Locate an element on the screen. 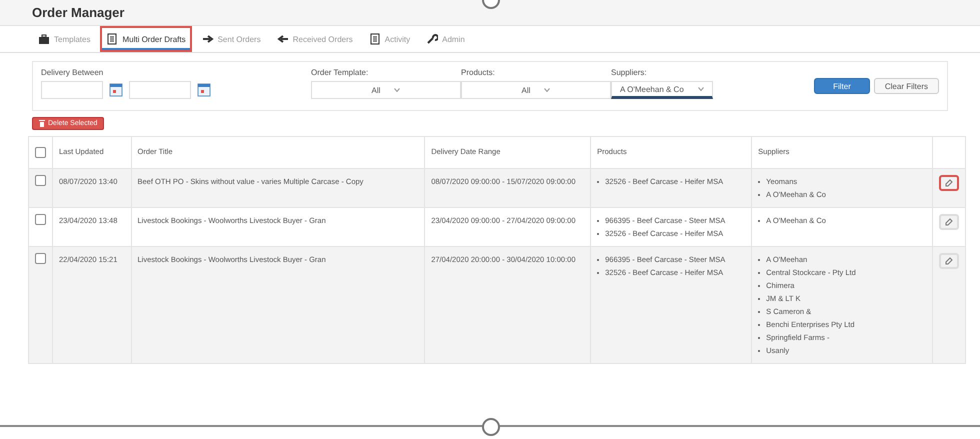 The image size is (980, 439). field-label: Delivery Between is located at coordinates (72, 72).